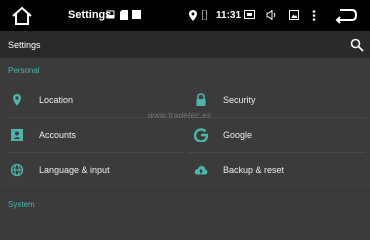  Describe the element at coordinates (346, 16) in the screenshot. I see `back-icon` at that location.